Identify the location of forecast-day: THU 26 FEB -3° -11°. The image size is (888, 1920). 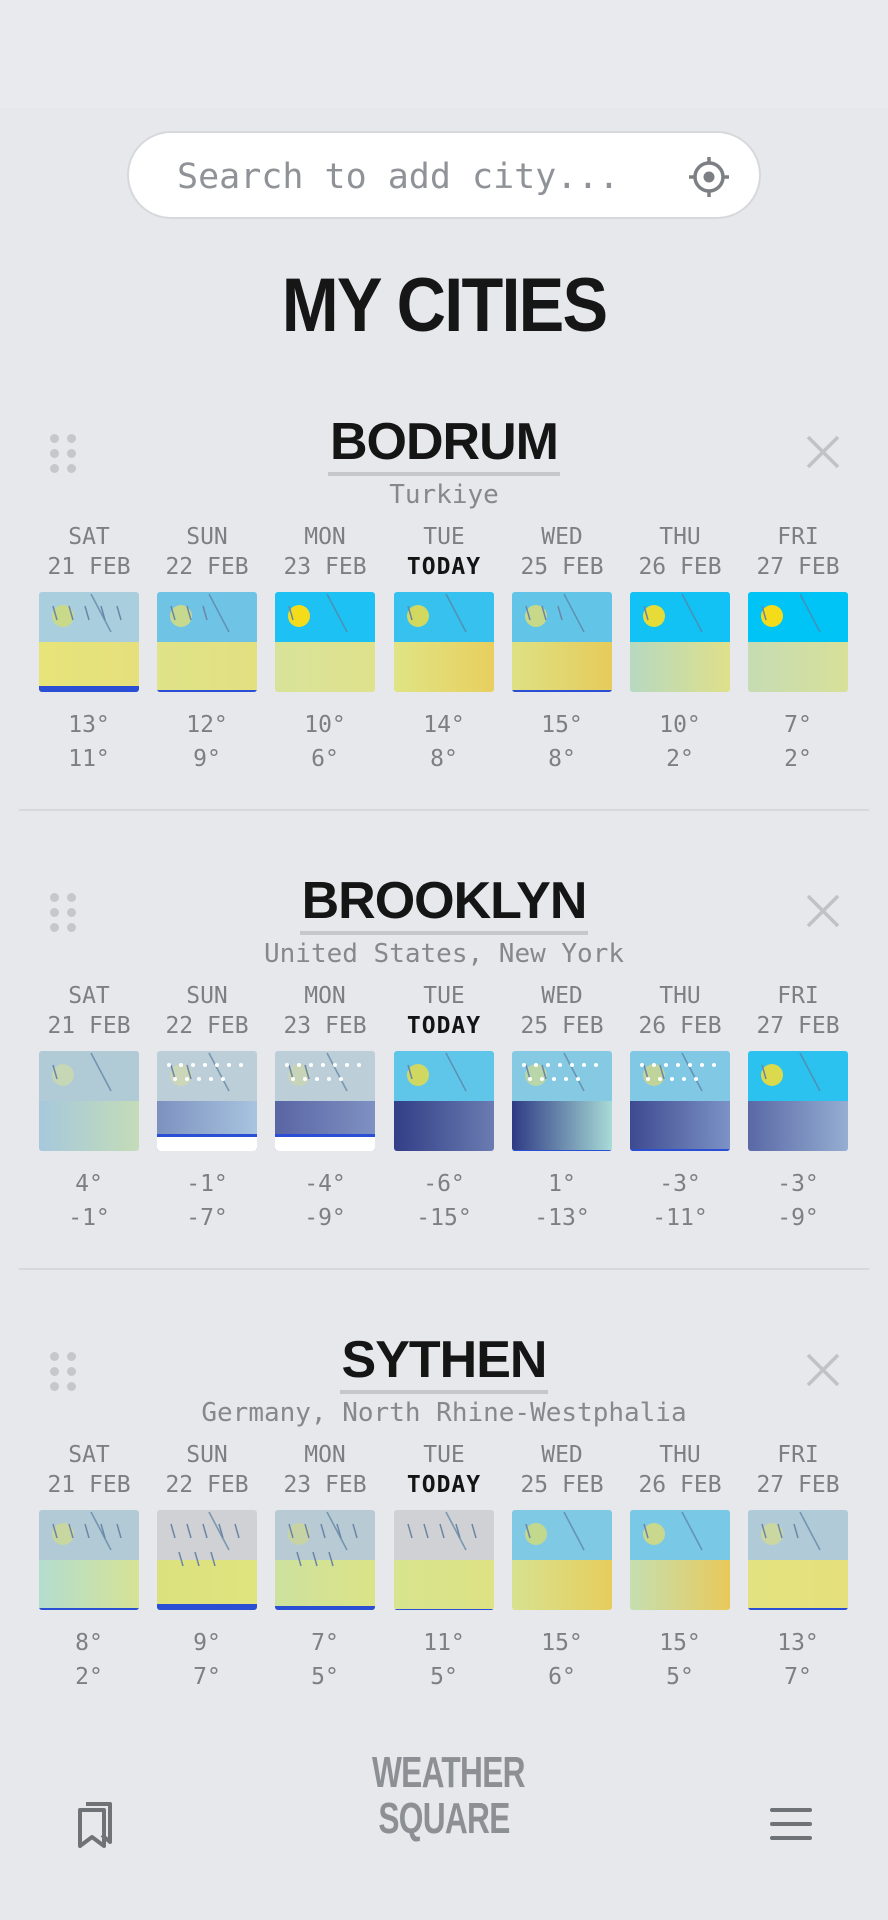
(680, 1106).